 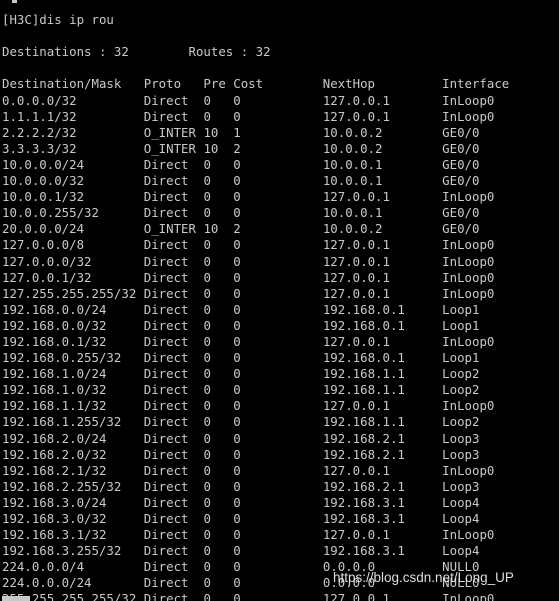 I want to click on cell-destination-mask: 192.168.1.255/32, so click(x=73, y=422).